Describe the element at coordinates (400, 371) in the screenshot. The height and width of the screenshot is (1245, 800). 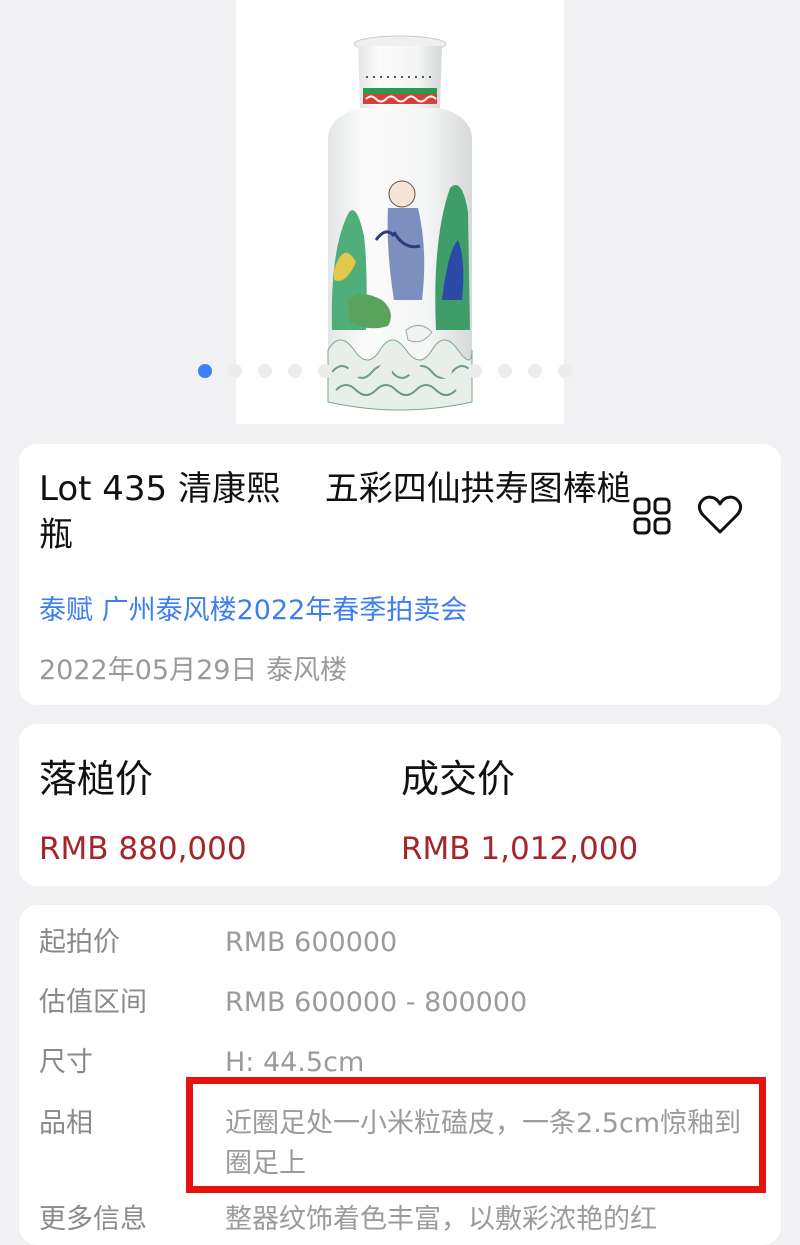
I see `gallery-pagination` at that location.